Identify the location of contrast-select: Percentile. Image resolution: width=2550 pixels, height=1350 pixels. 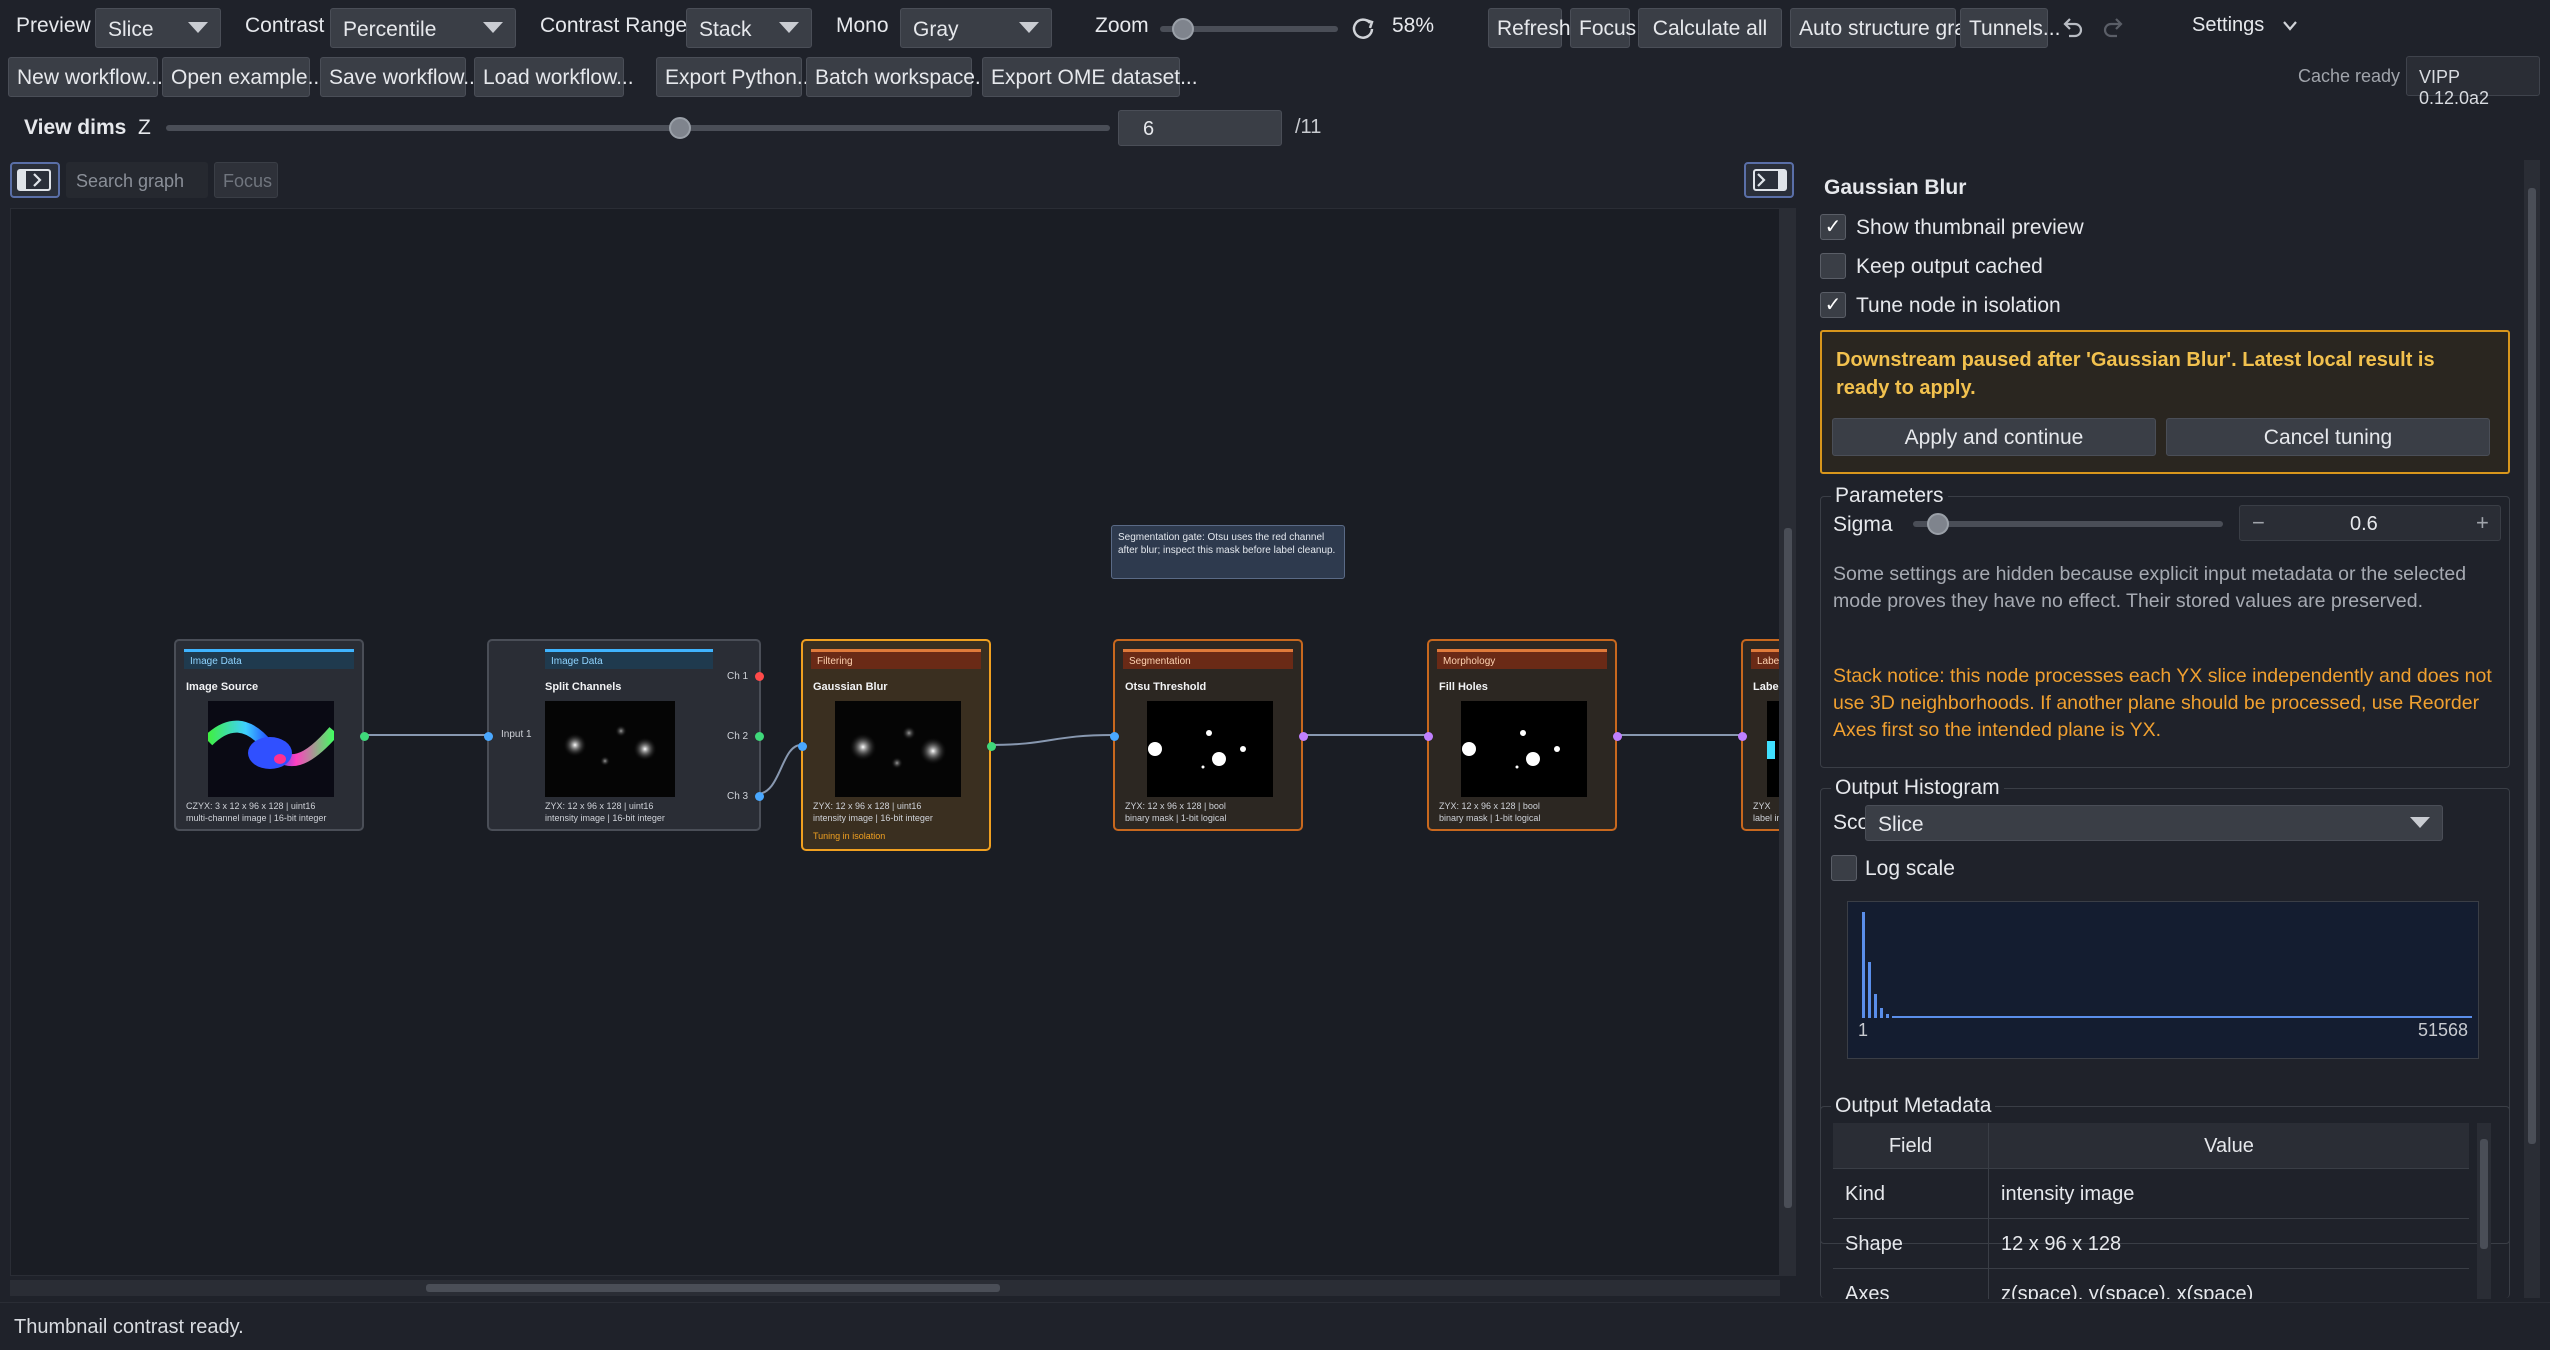
(423, 28).